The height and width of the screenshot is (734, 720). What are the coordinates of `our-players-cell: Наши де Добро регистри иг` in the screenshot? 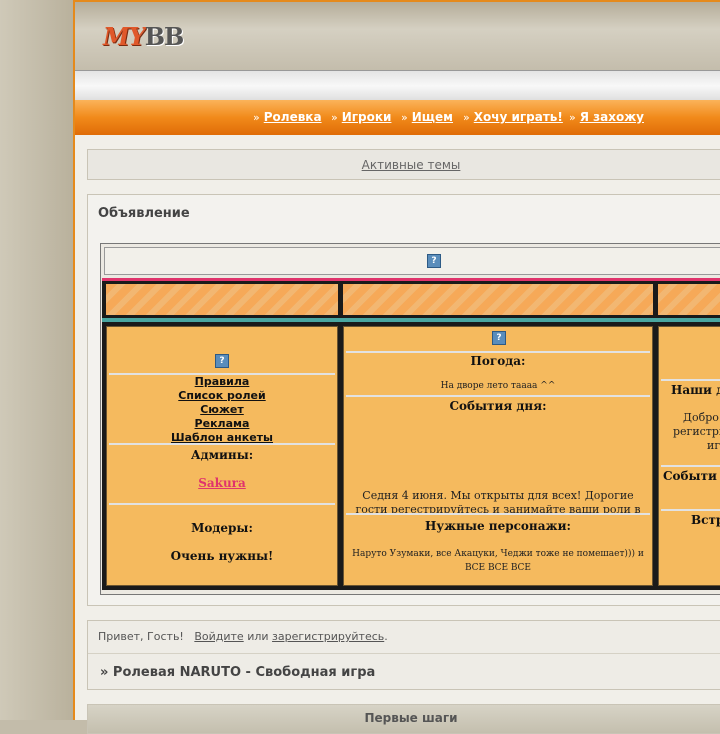 It's located at (690, 424).